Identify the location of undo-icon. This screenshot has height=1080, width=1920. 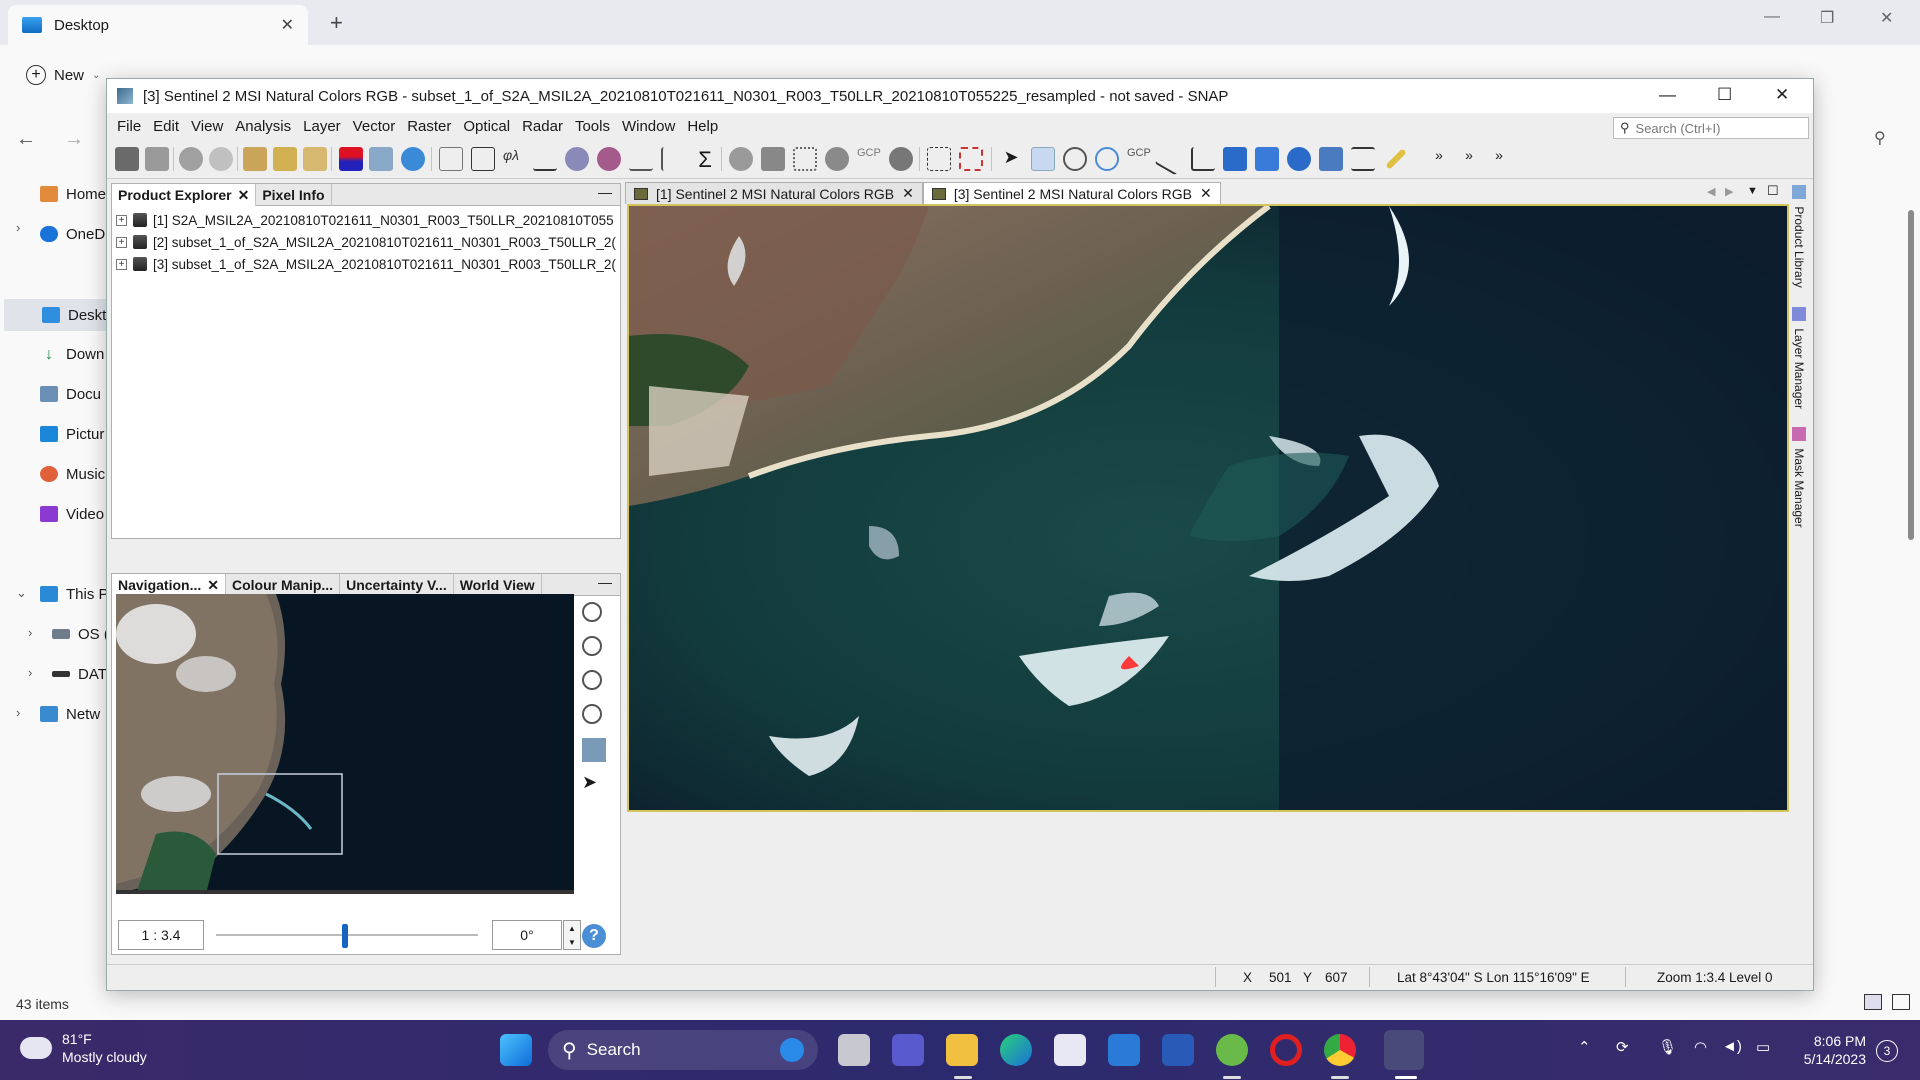
(191, 159).